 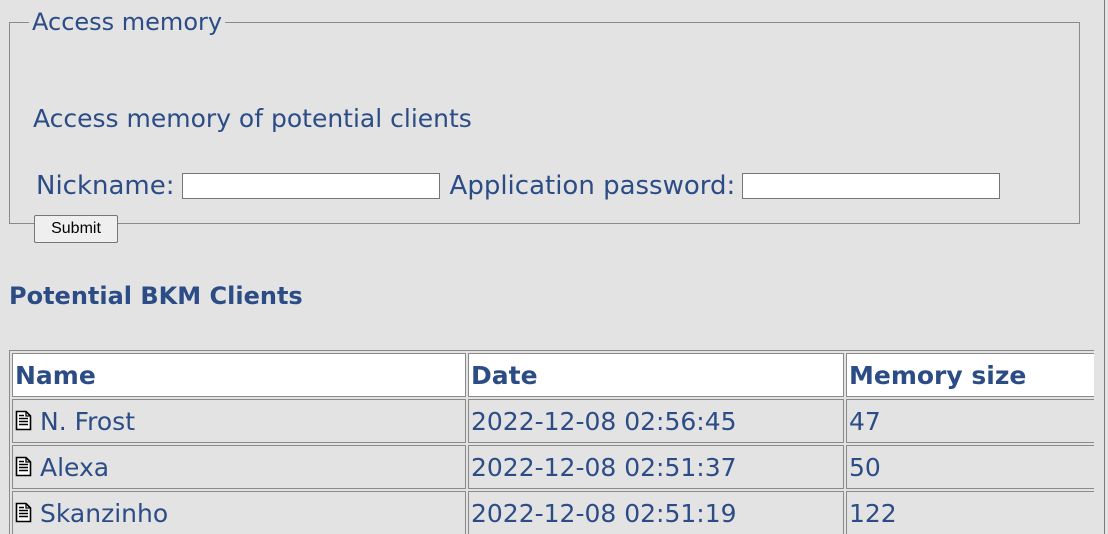 I want to click on client-name-cell: N. Frost, so click(x=239, y=421).